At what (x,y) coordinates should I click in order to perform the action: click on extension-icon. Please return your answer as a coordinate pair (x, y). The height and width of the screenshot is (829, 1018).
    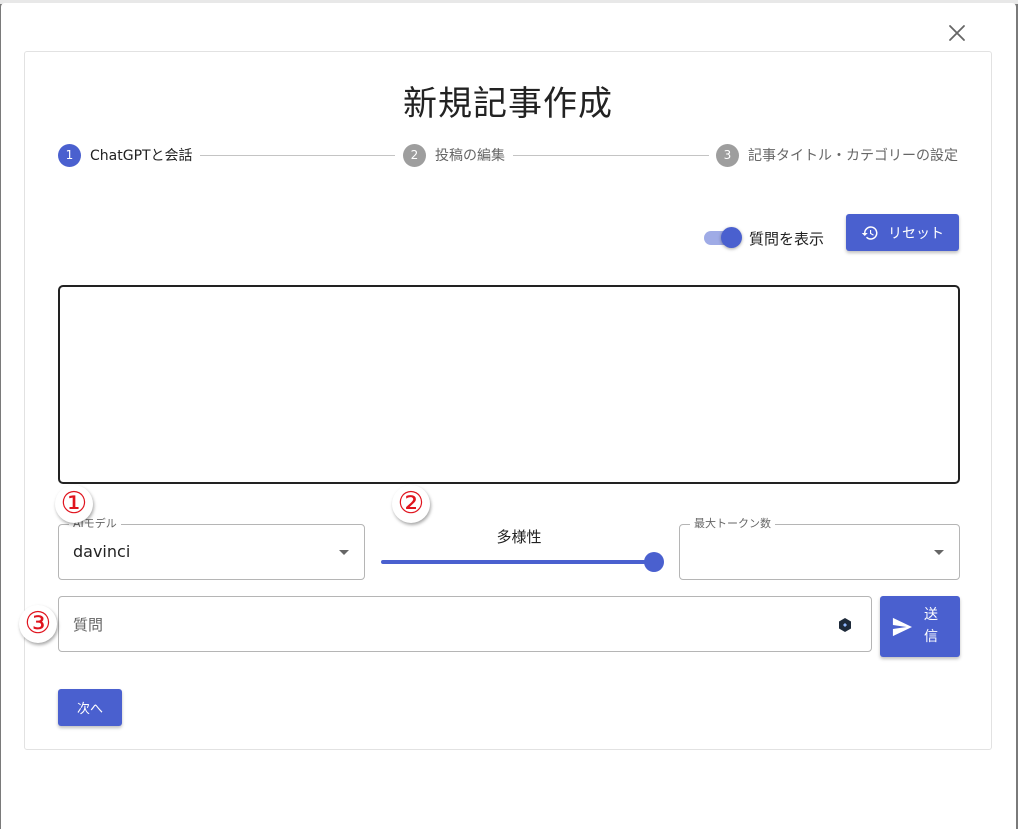
    Looking at the image, I should click on (845, 625).